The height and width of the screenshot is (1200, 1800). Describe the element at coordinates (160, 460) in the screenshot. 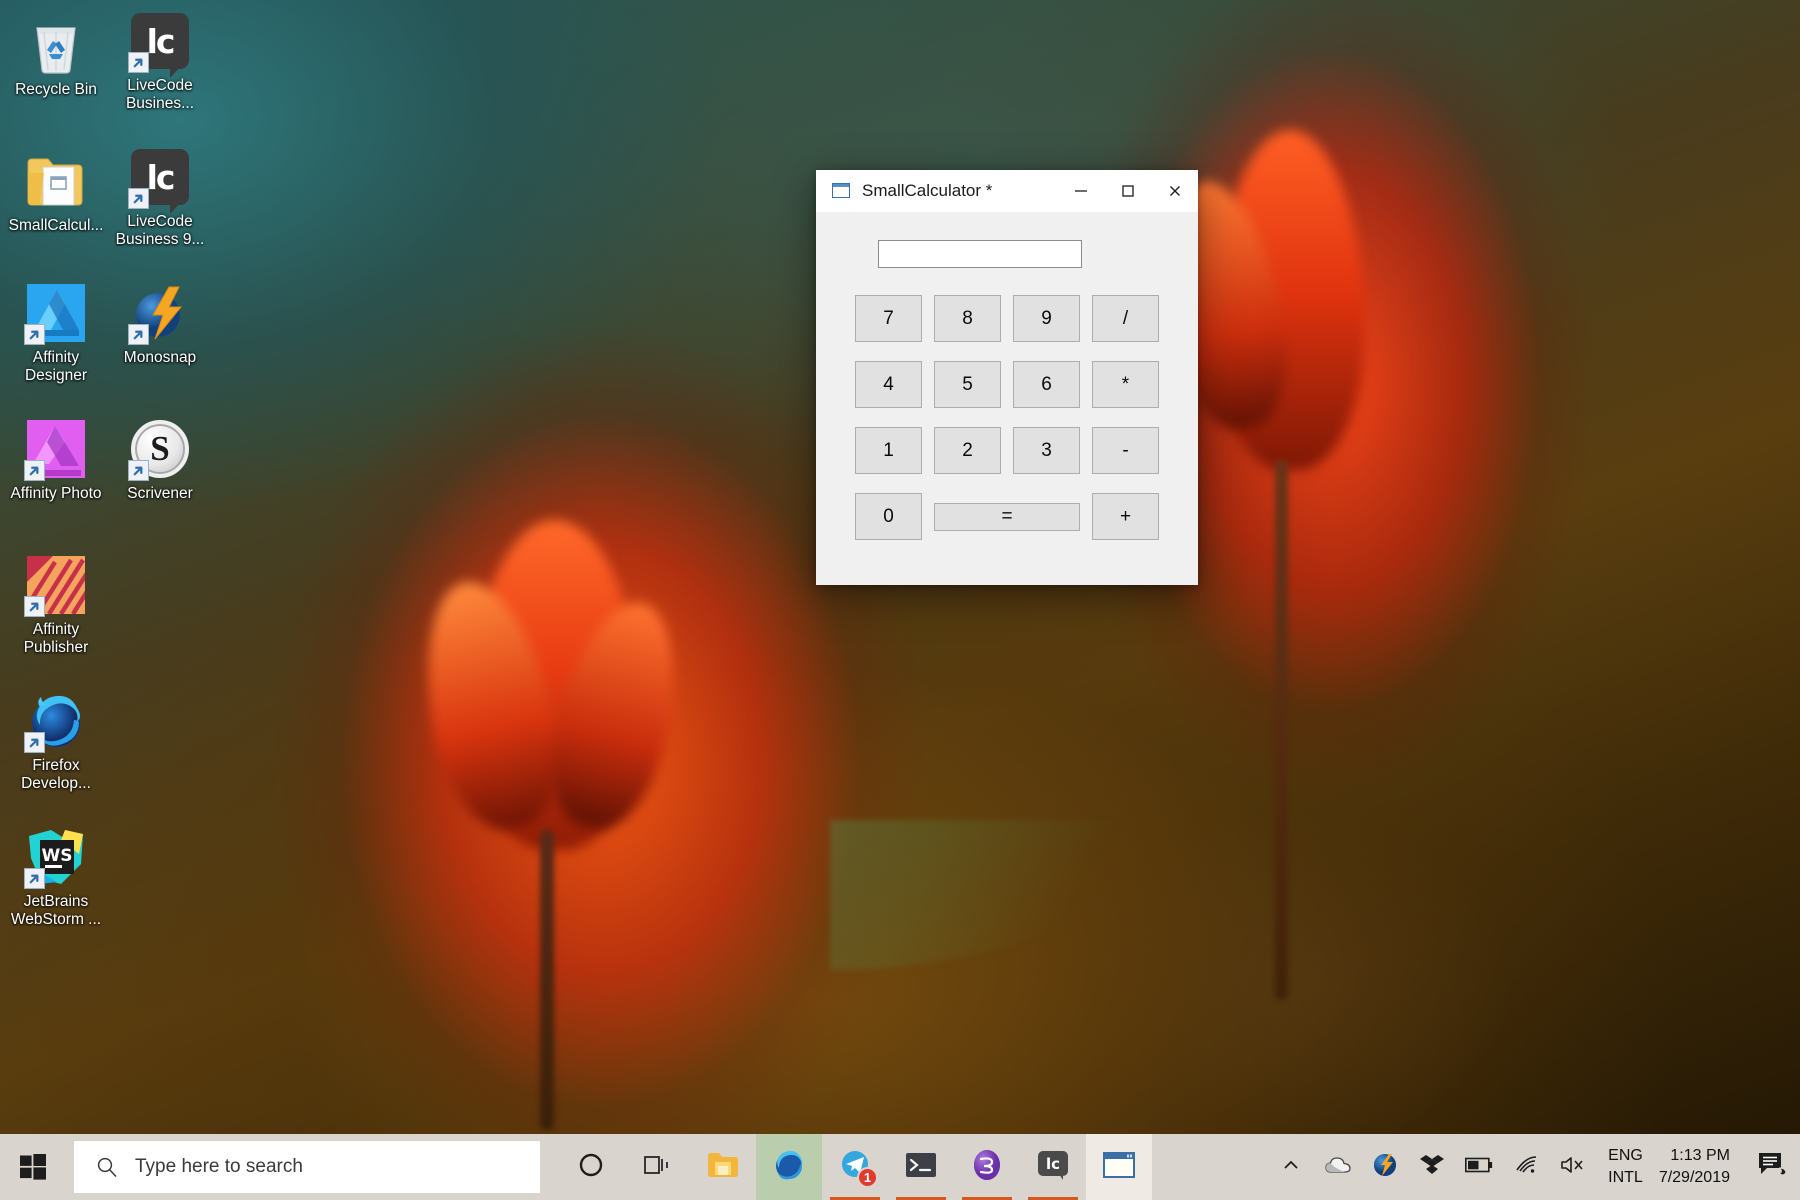

I see `desktop-icon-scrivener: S Scrivener` at that location.